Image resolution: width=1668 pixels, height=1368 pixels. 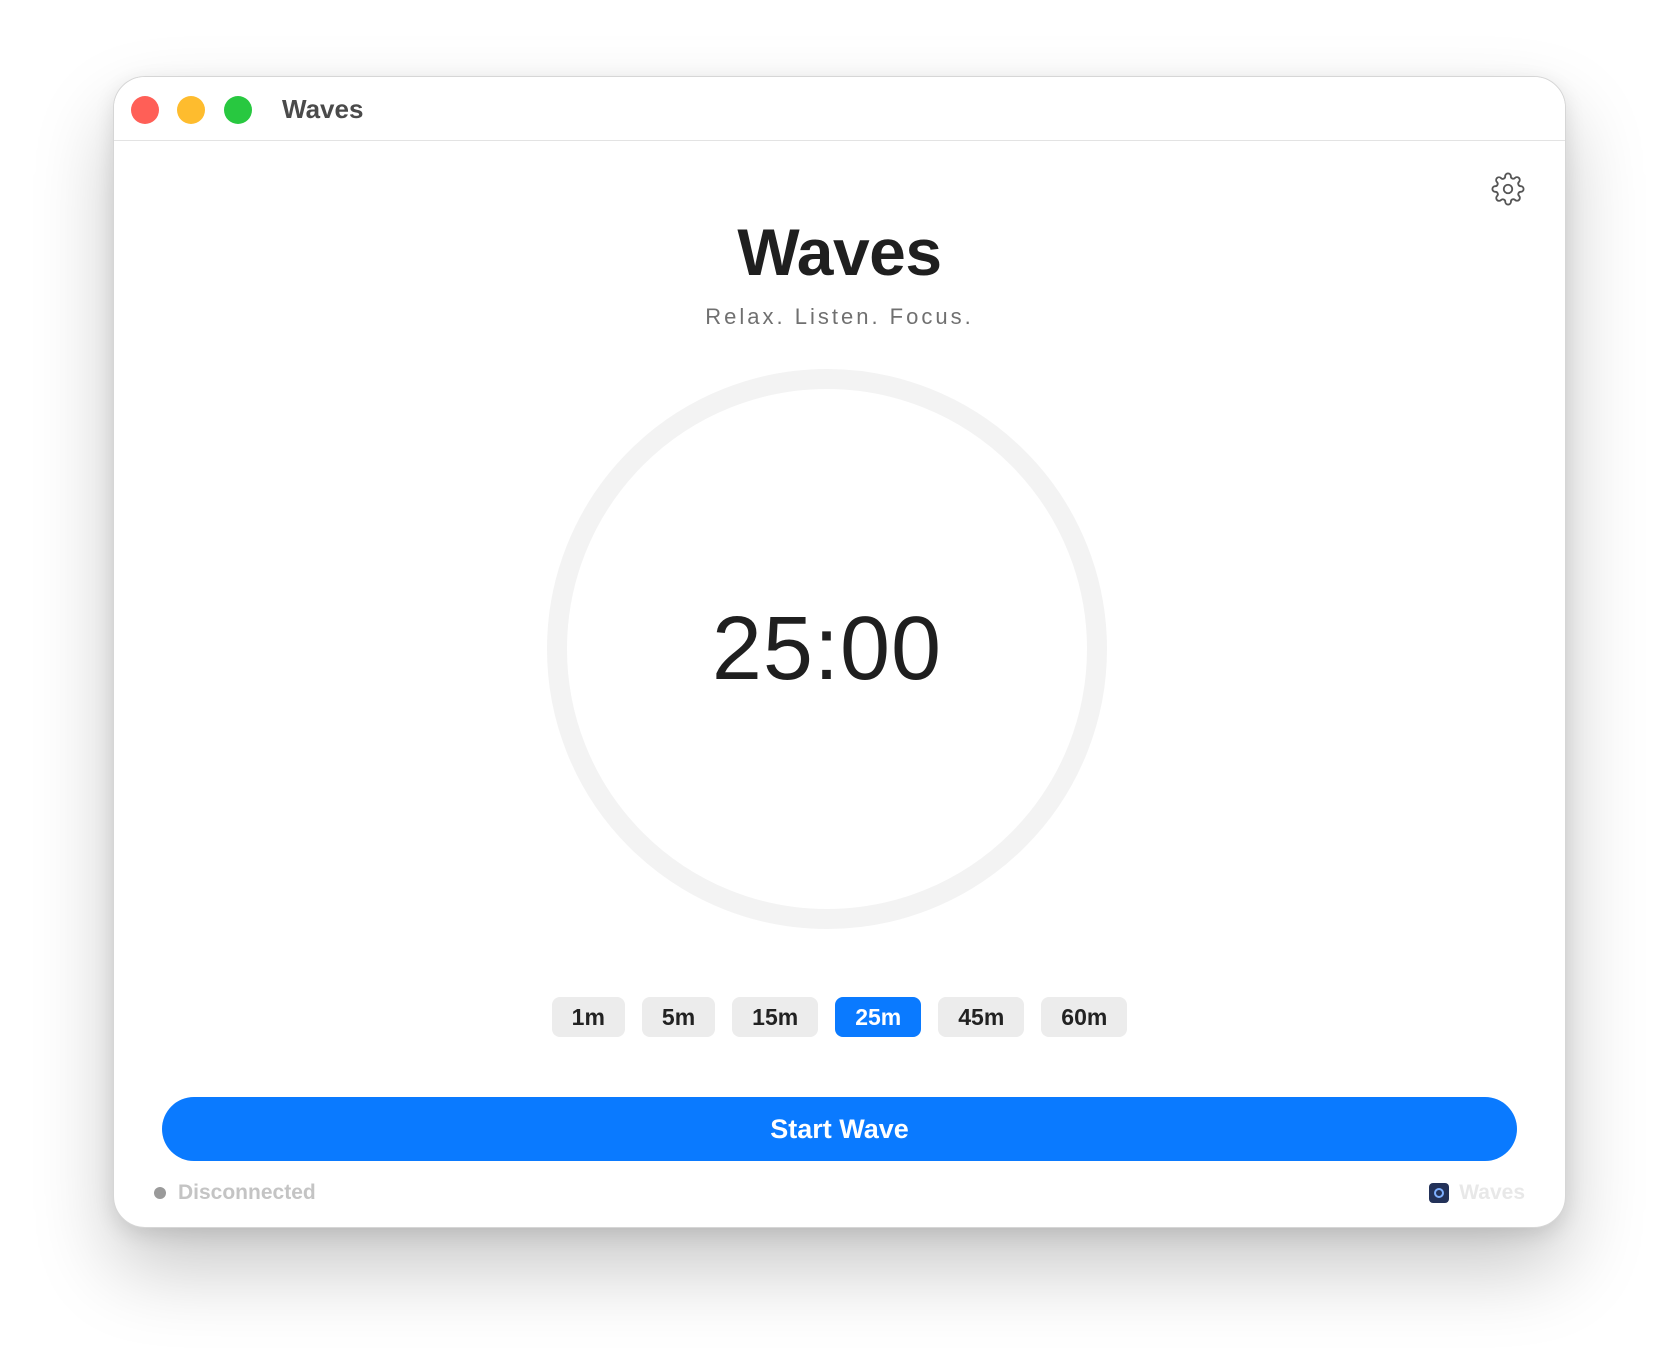 What do you see at coordinates (1508, 189) in the screenshot?
I see `gear-icon` at bounding box center [1508, 189].